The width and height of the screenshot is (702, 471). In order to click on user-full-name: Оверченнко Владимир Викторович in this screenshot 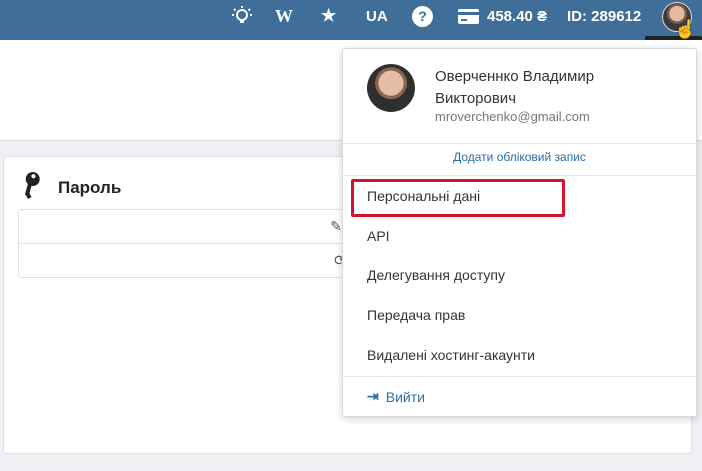, I will do `click(515, 87)`.